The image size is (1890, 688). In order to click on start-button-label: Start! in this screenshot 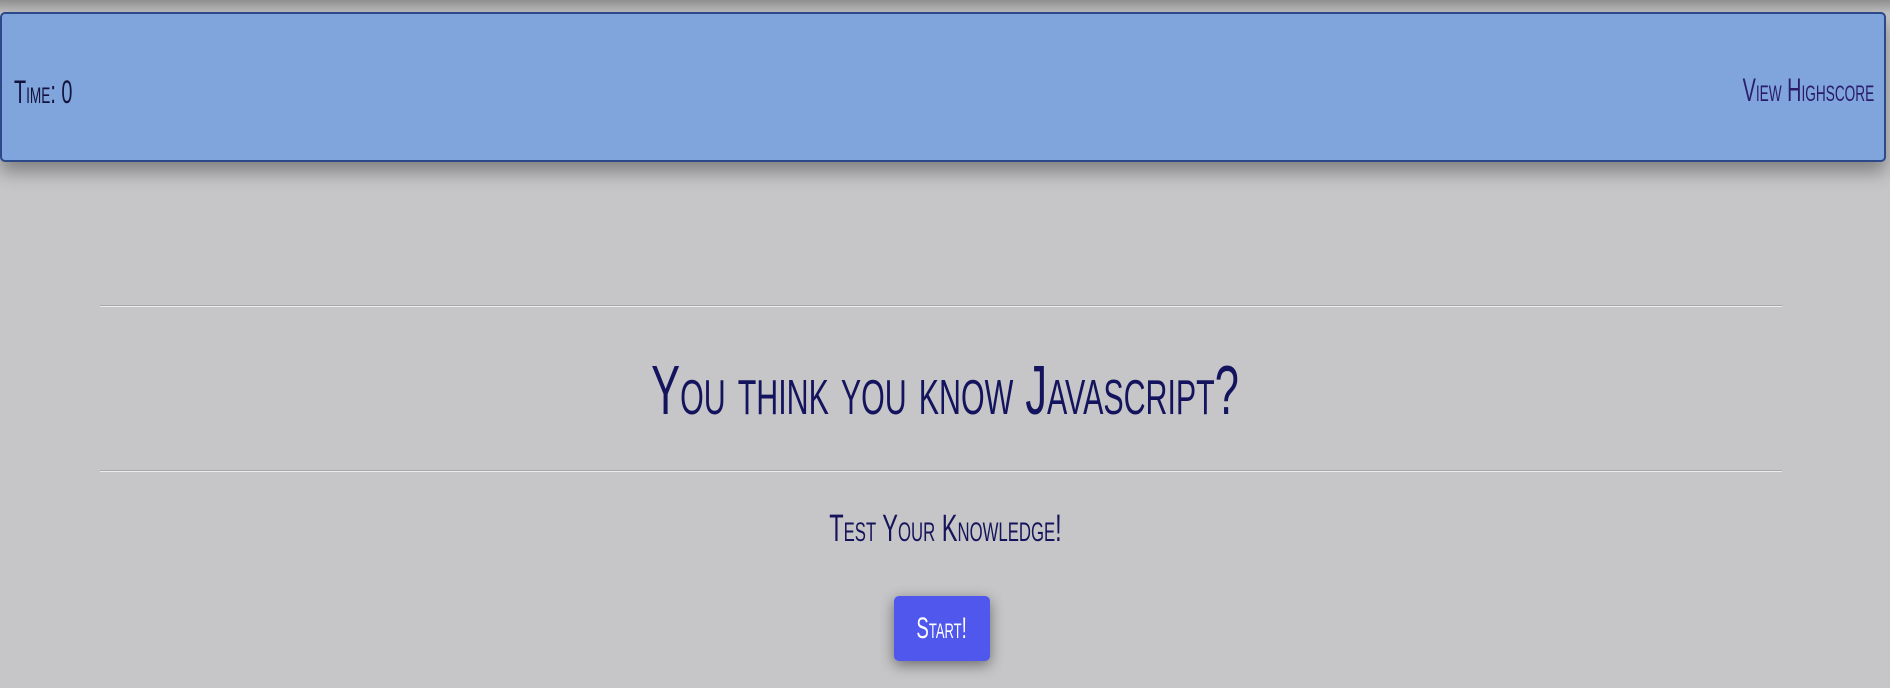, I will do `click(942, 628)`.